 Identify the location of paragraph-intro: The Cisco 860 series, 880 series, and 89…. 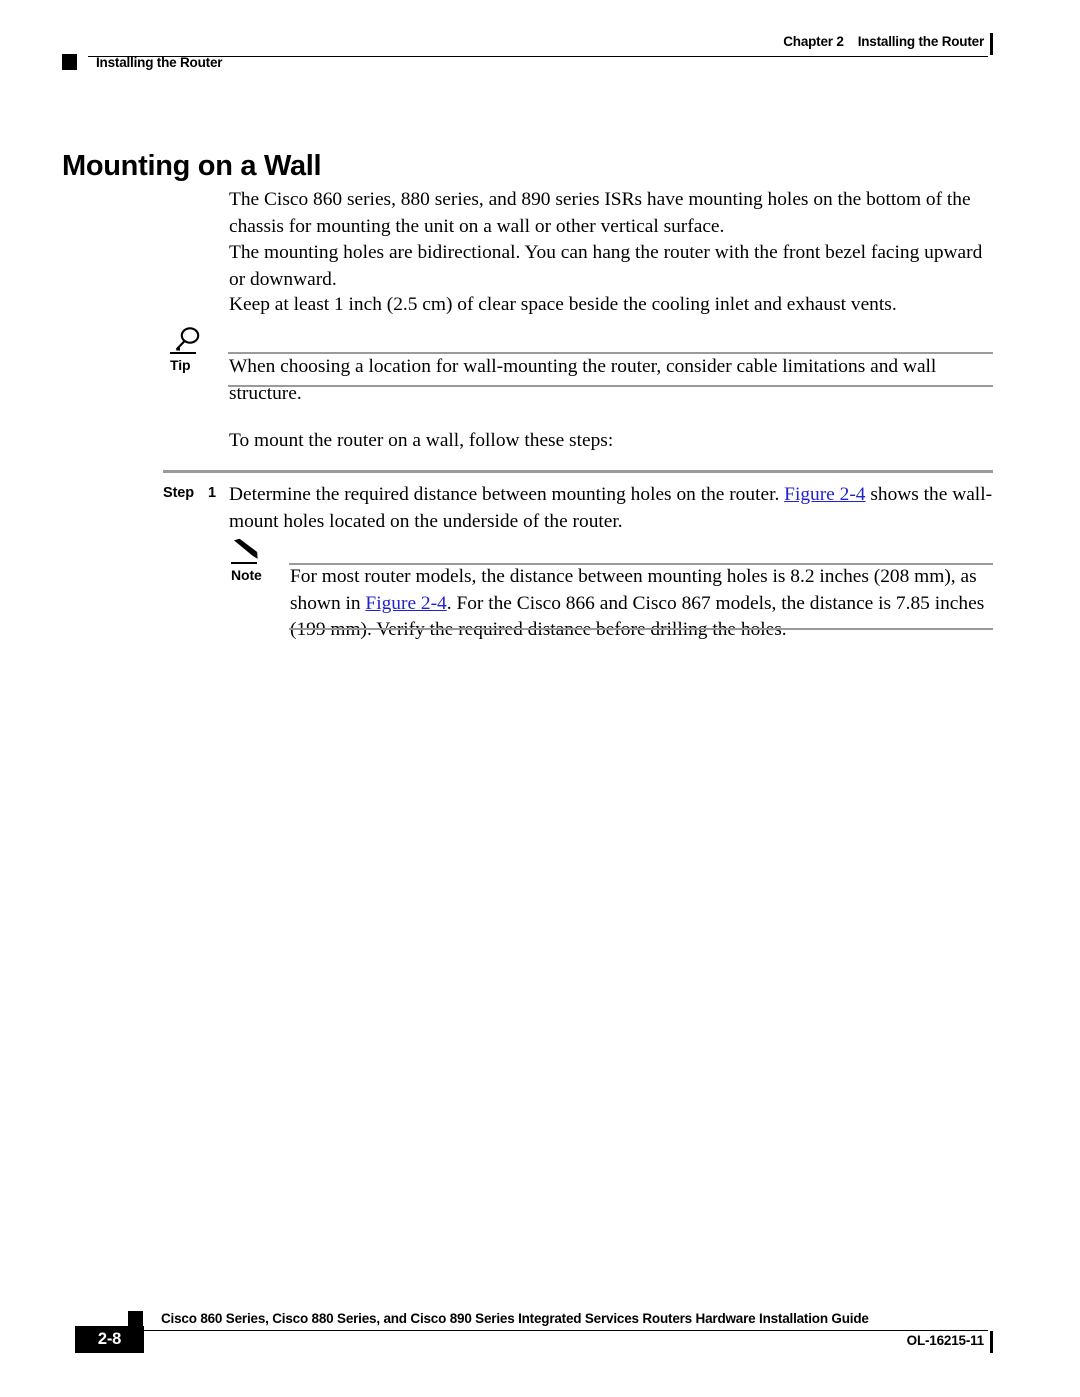
(600, 213).